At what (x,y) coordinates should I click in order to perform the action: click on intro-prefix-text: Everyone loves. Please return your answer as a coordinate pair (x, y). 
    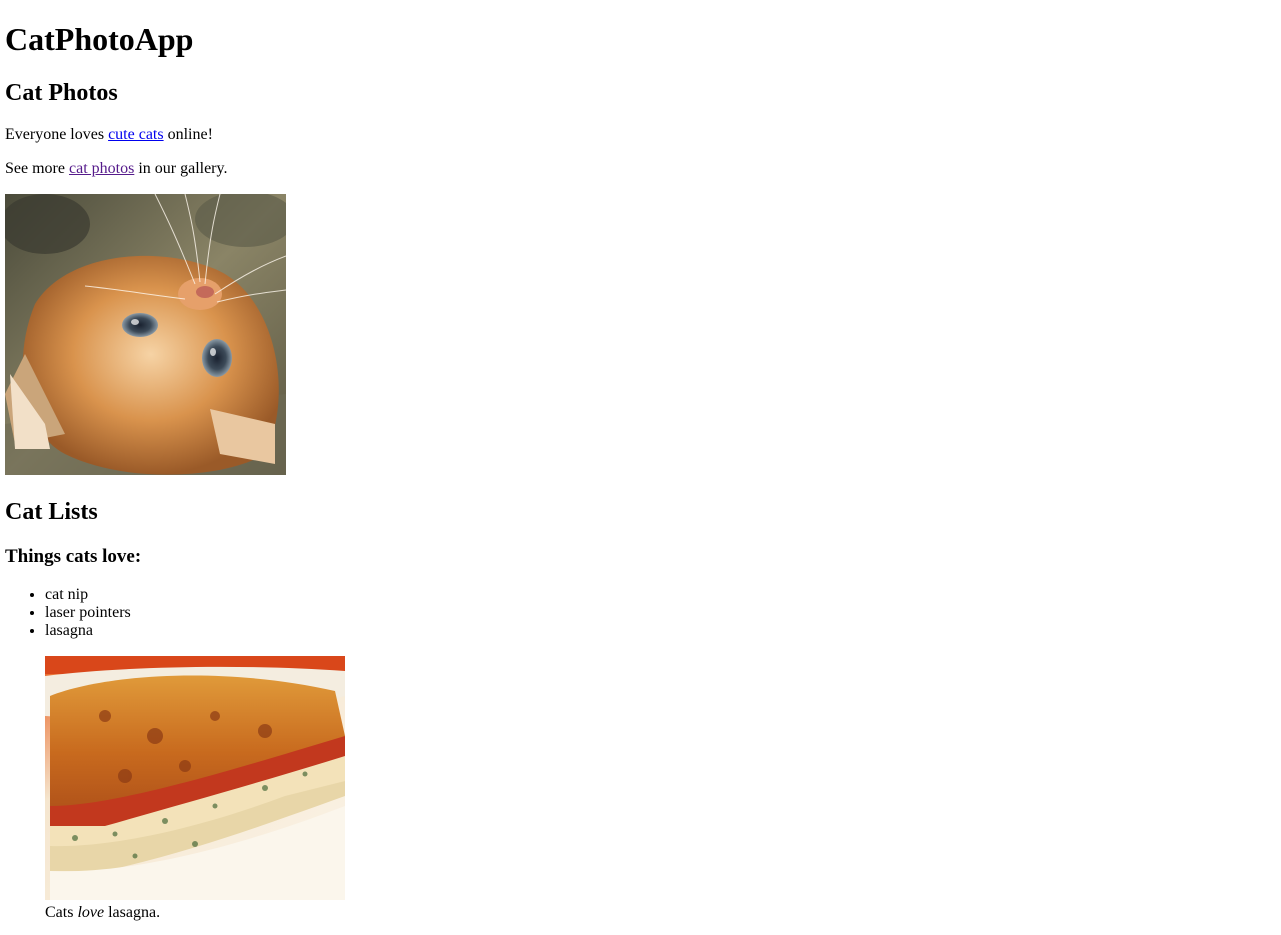
    Looking at the image, I should click on (57, 134).